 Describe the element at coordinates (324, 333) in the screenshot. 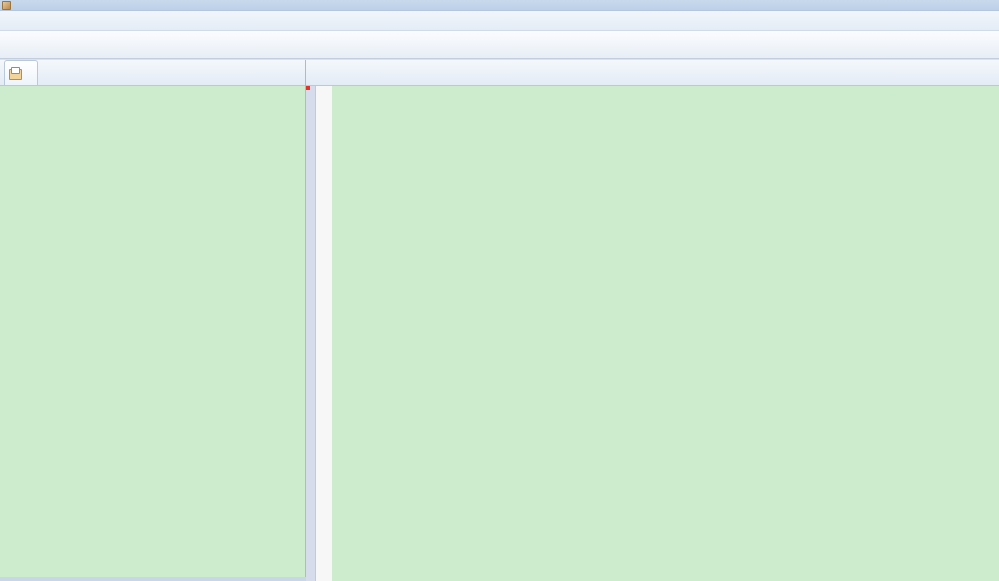

I see `editor-marker-gutter` at that location.